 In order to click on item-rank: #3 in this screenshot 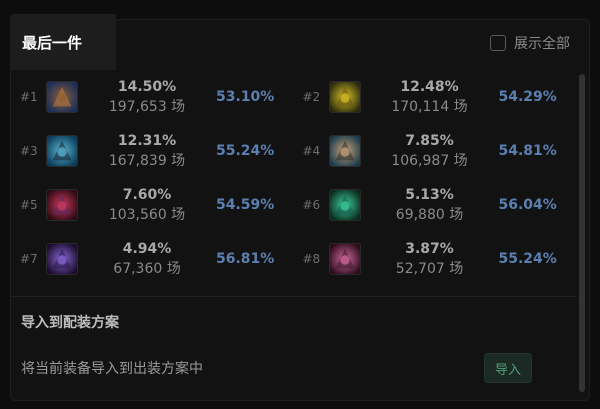, I will do `click(29, 151)`.